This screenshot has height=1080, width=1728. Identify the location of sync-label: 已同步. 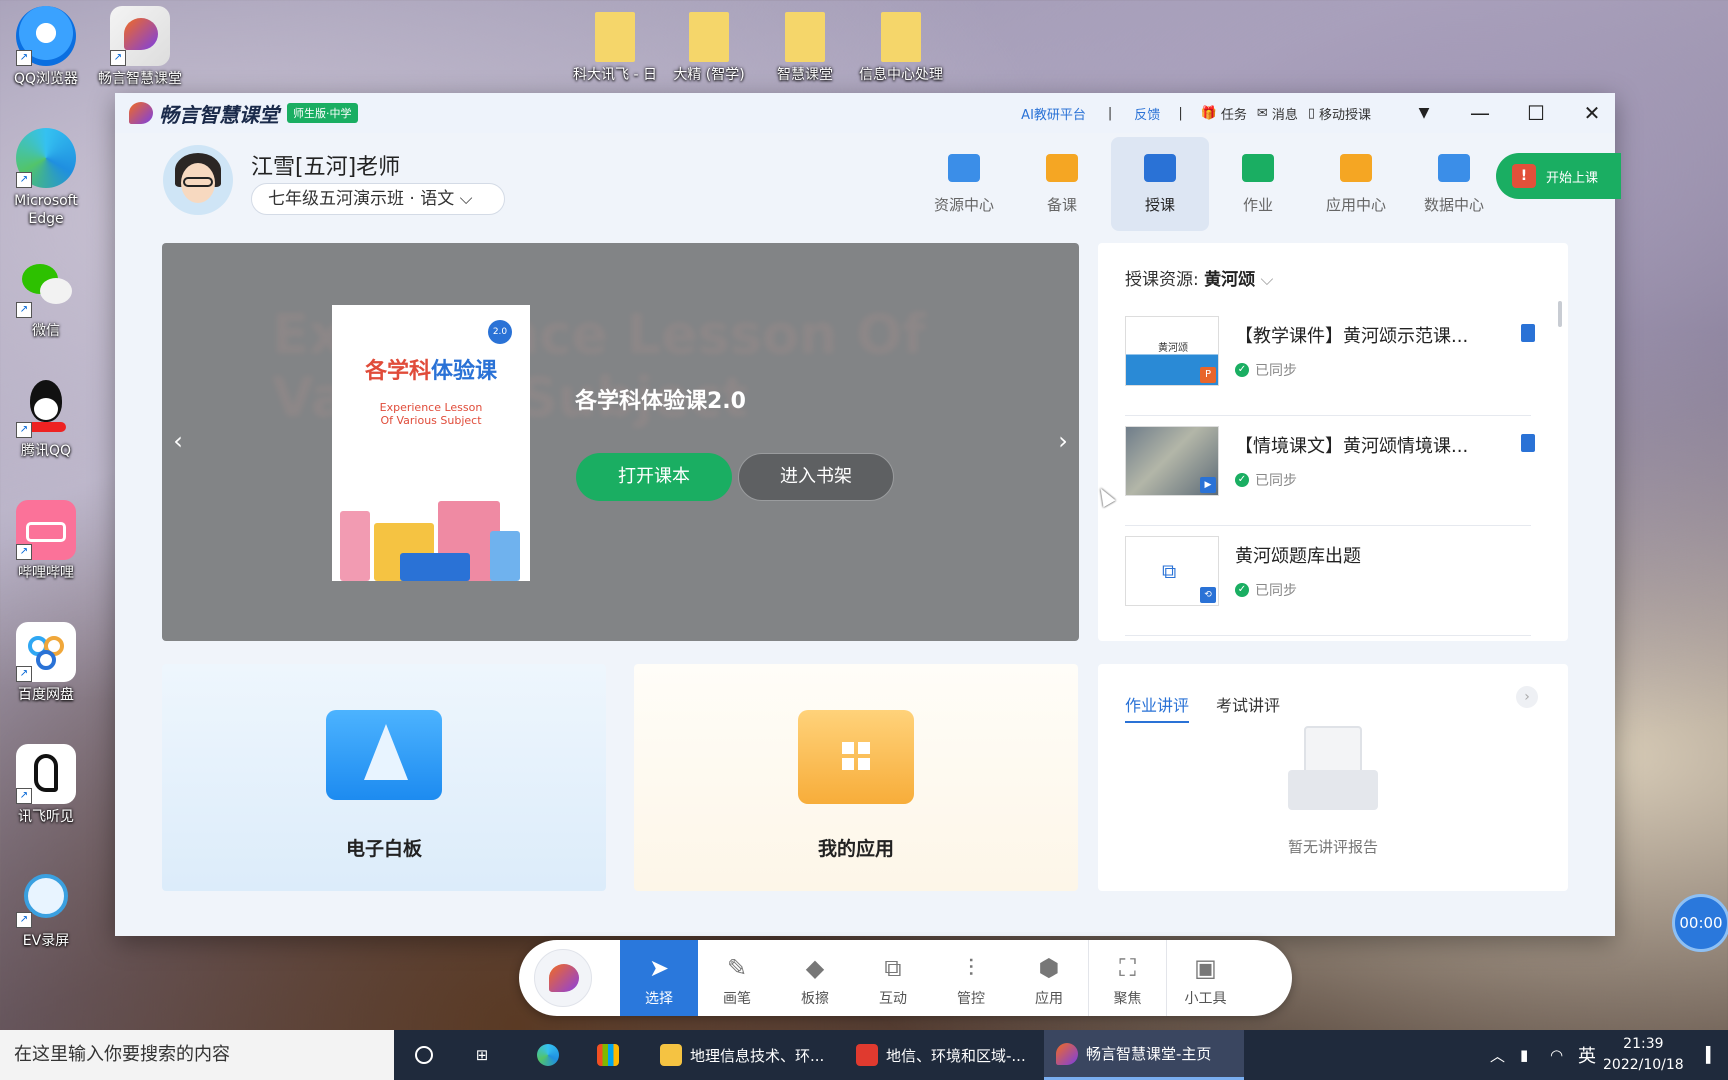
(1276, 481).